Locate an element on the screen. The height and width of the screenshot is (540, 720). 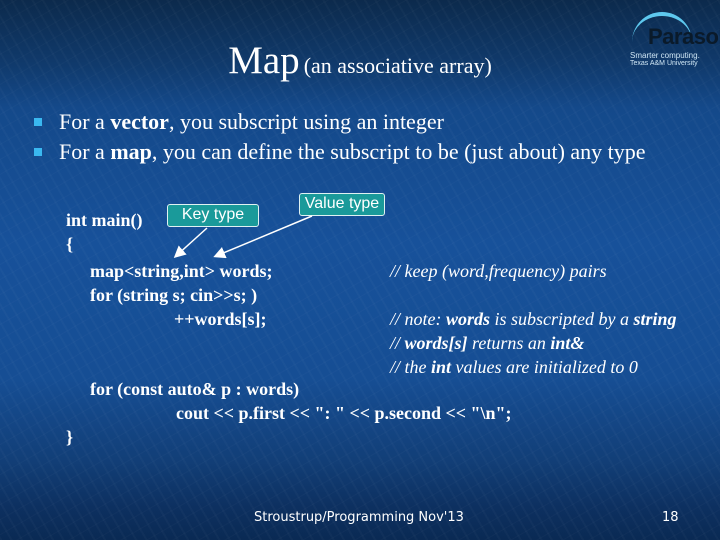
footer-text: Stroustrup/Programming Nov'13 is located at coordinates (359, 517).